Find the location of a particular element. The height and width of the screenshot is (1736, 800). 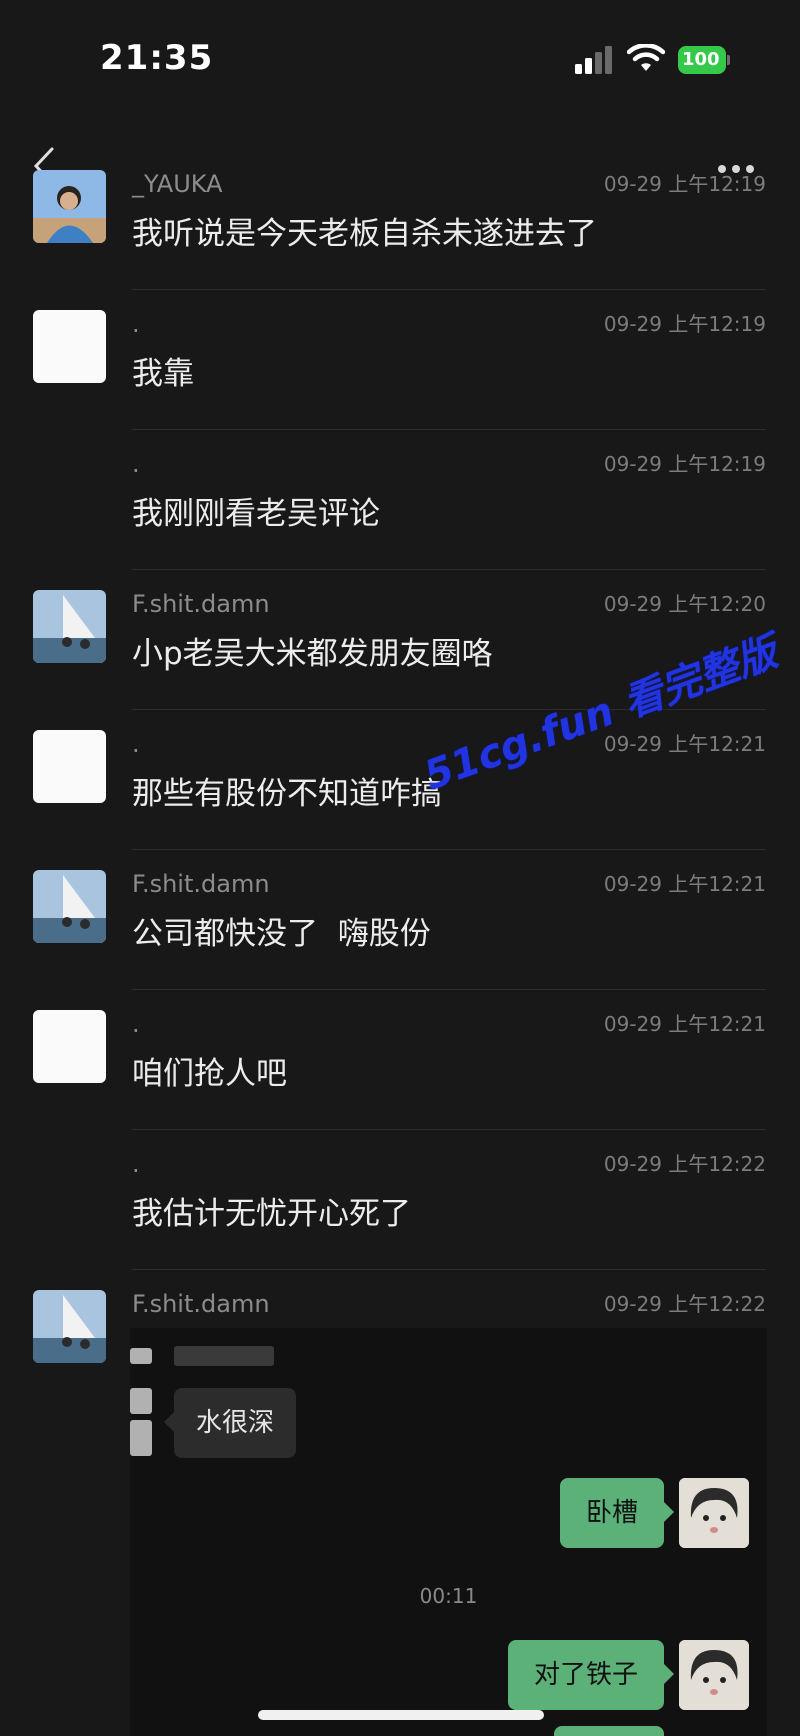

message-item: F.shit.damn 09-29 上午12:21 公司都快没了 嗨股份 is located at coordinates (400, 920).